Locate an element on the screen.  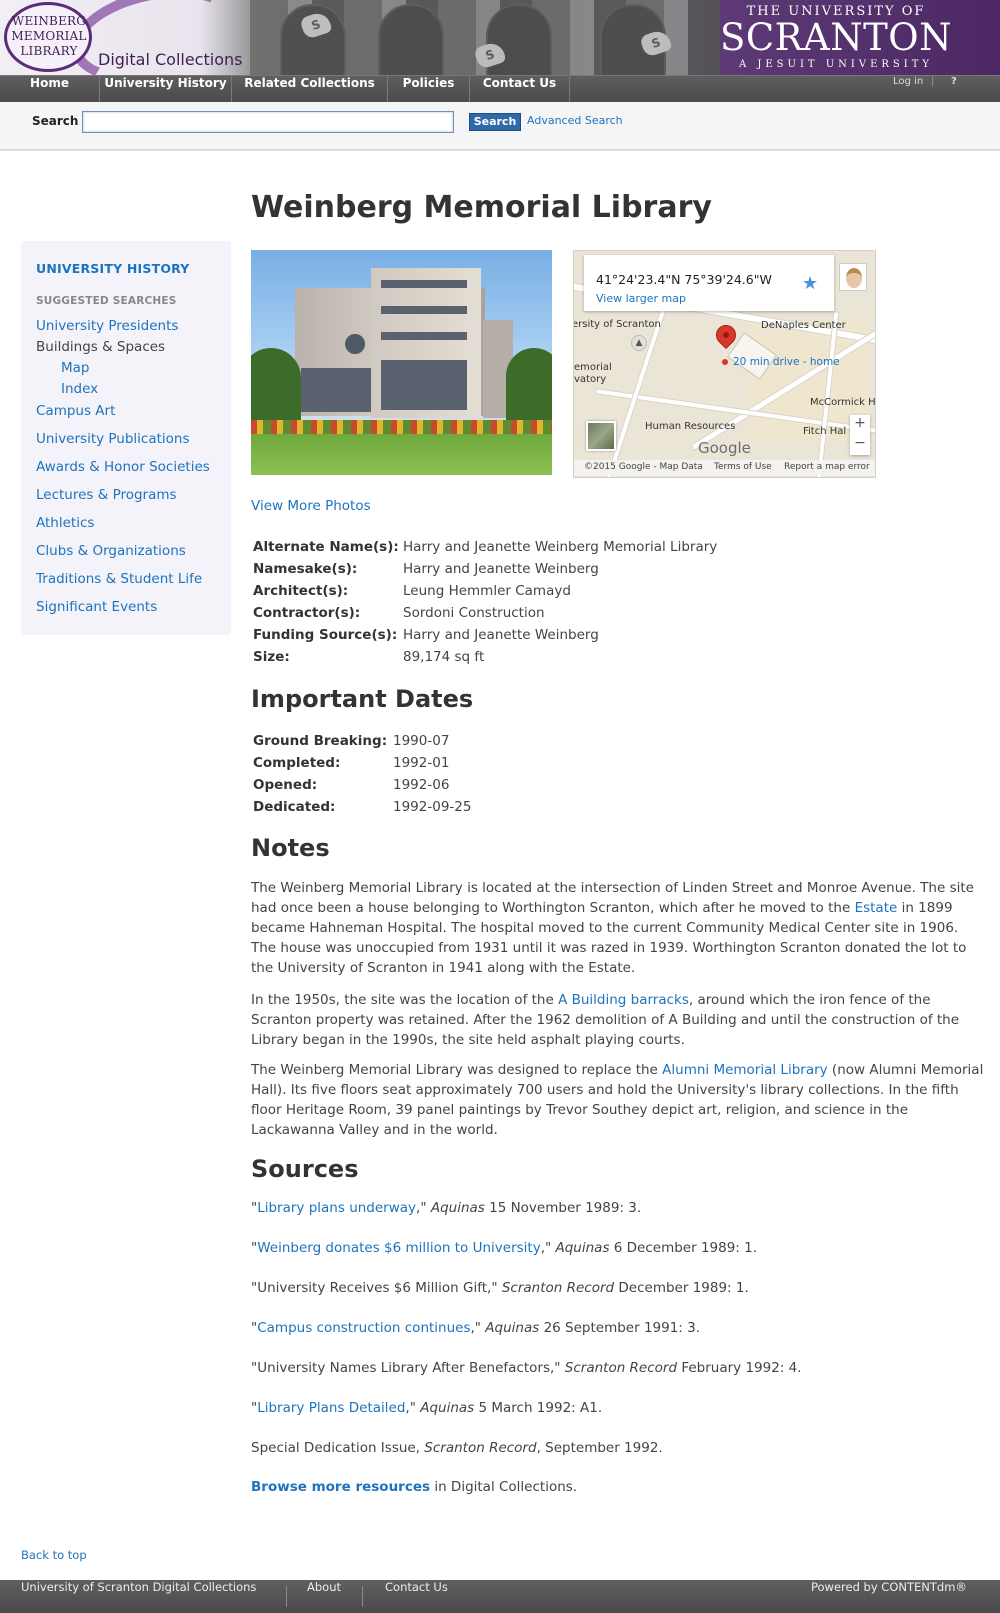
notes-heading: Notes is located at coordinates (290, 848).